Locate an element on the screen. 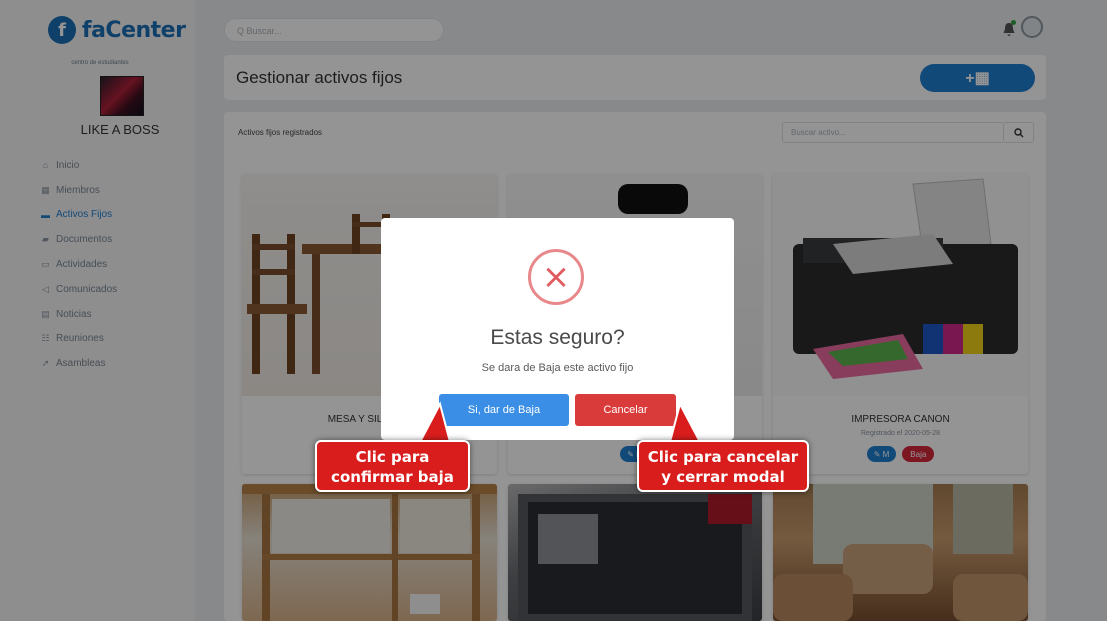 This screenshot has height=621, width=1107. confirm-callout: Clic para confirmar baja is located at coordinates (392, 466).